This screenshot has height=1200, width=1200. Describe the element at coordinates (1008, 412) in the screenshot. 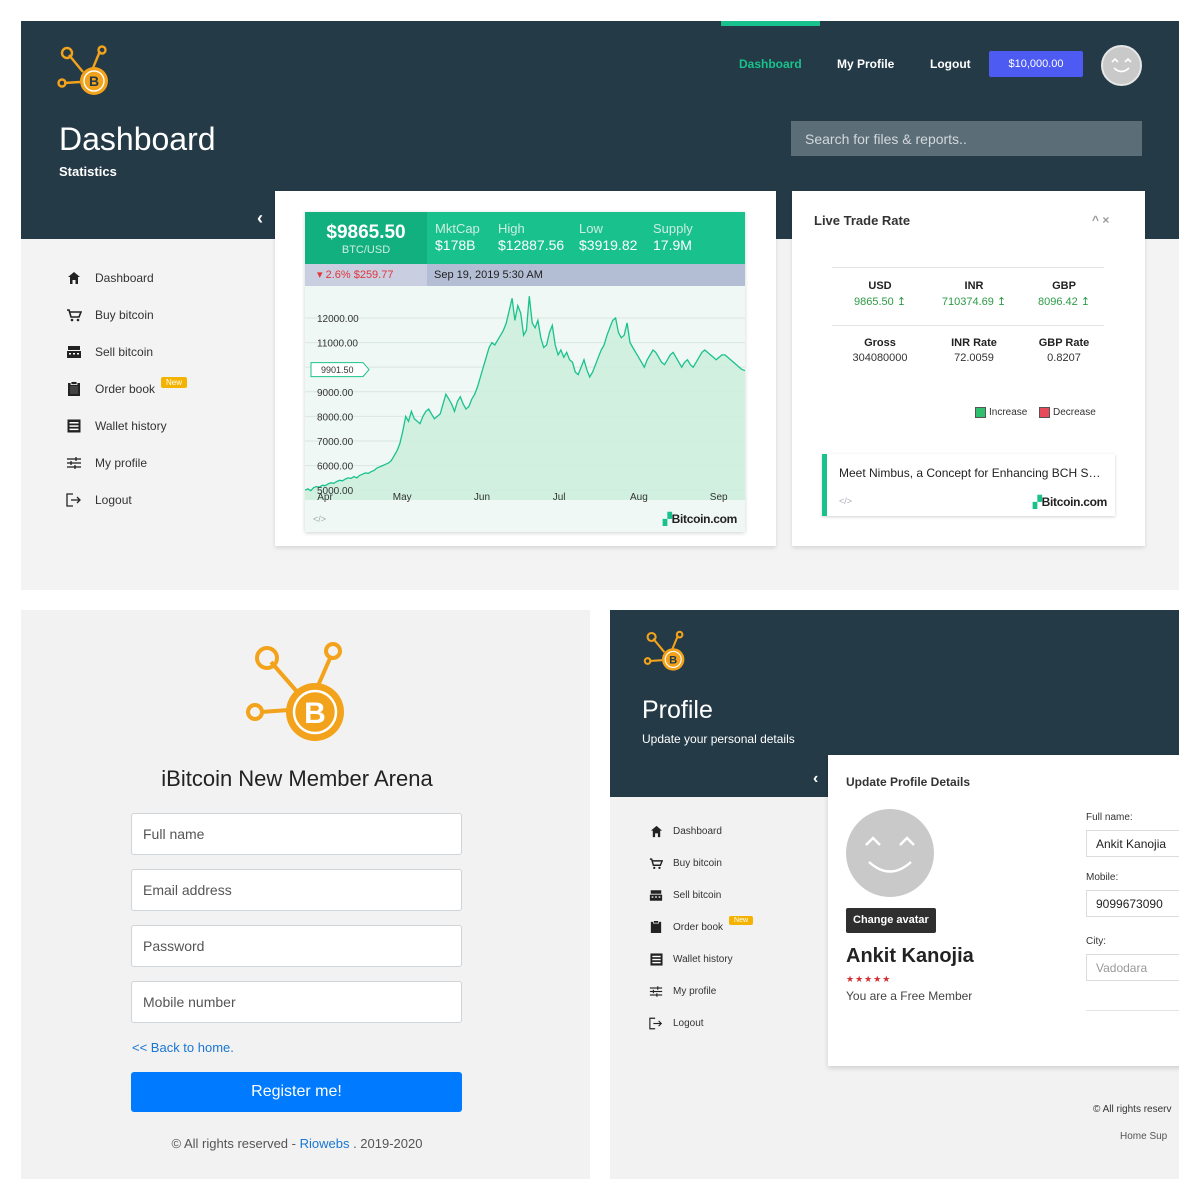

I see `legend-label: Increase` at that location.